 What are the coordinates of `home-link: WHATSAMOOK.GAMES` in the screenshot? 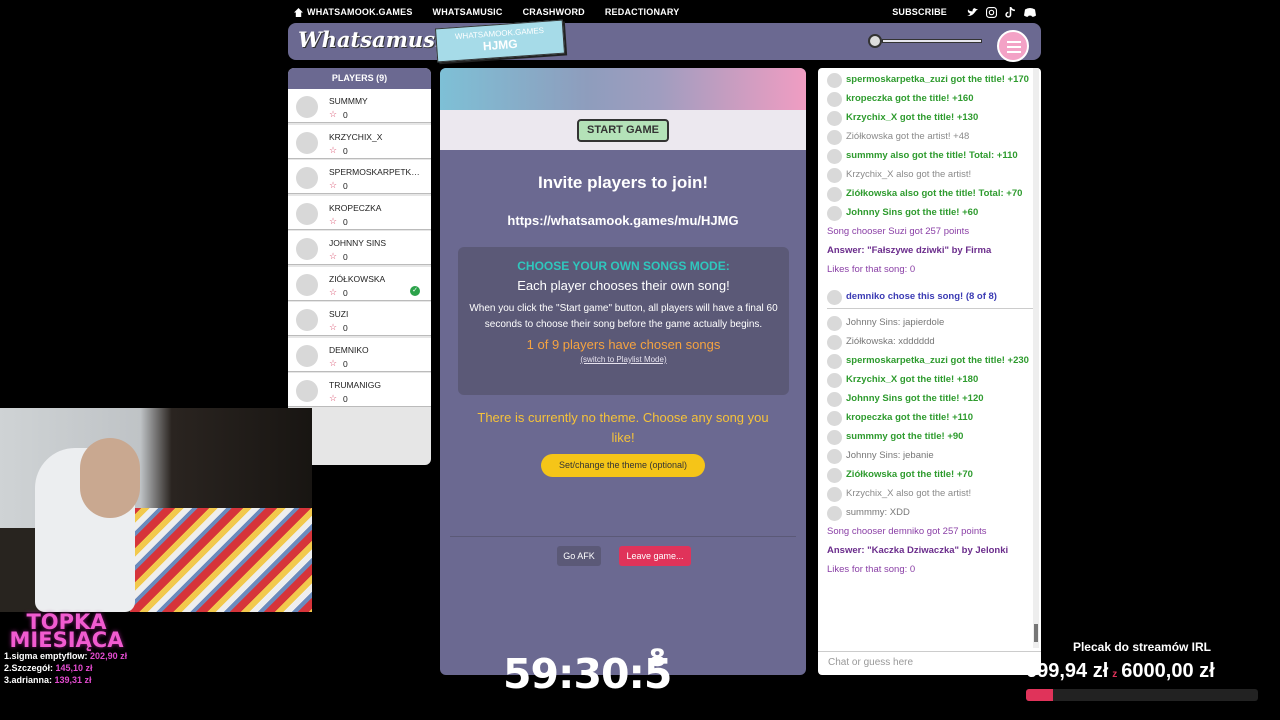 It's located at (353, 12).